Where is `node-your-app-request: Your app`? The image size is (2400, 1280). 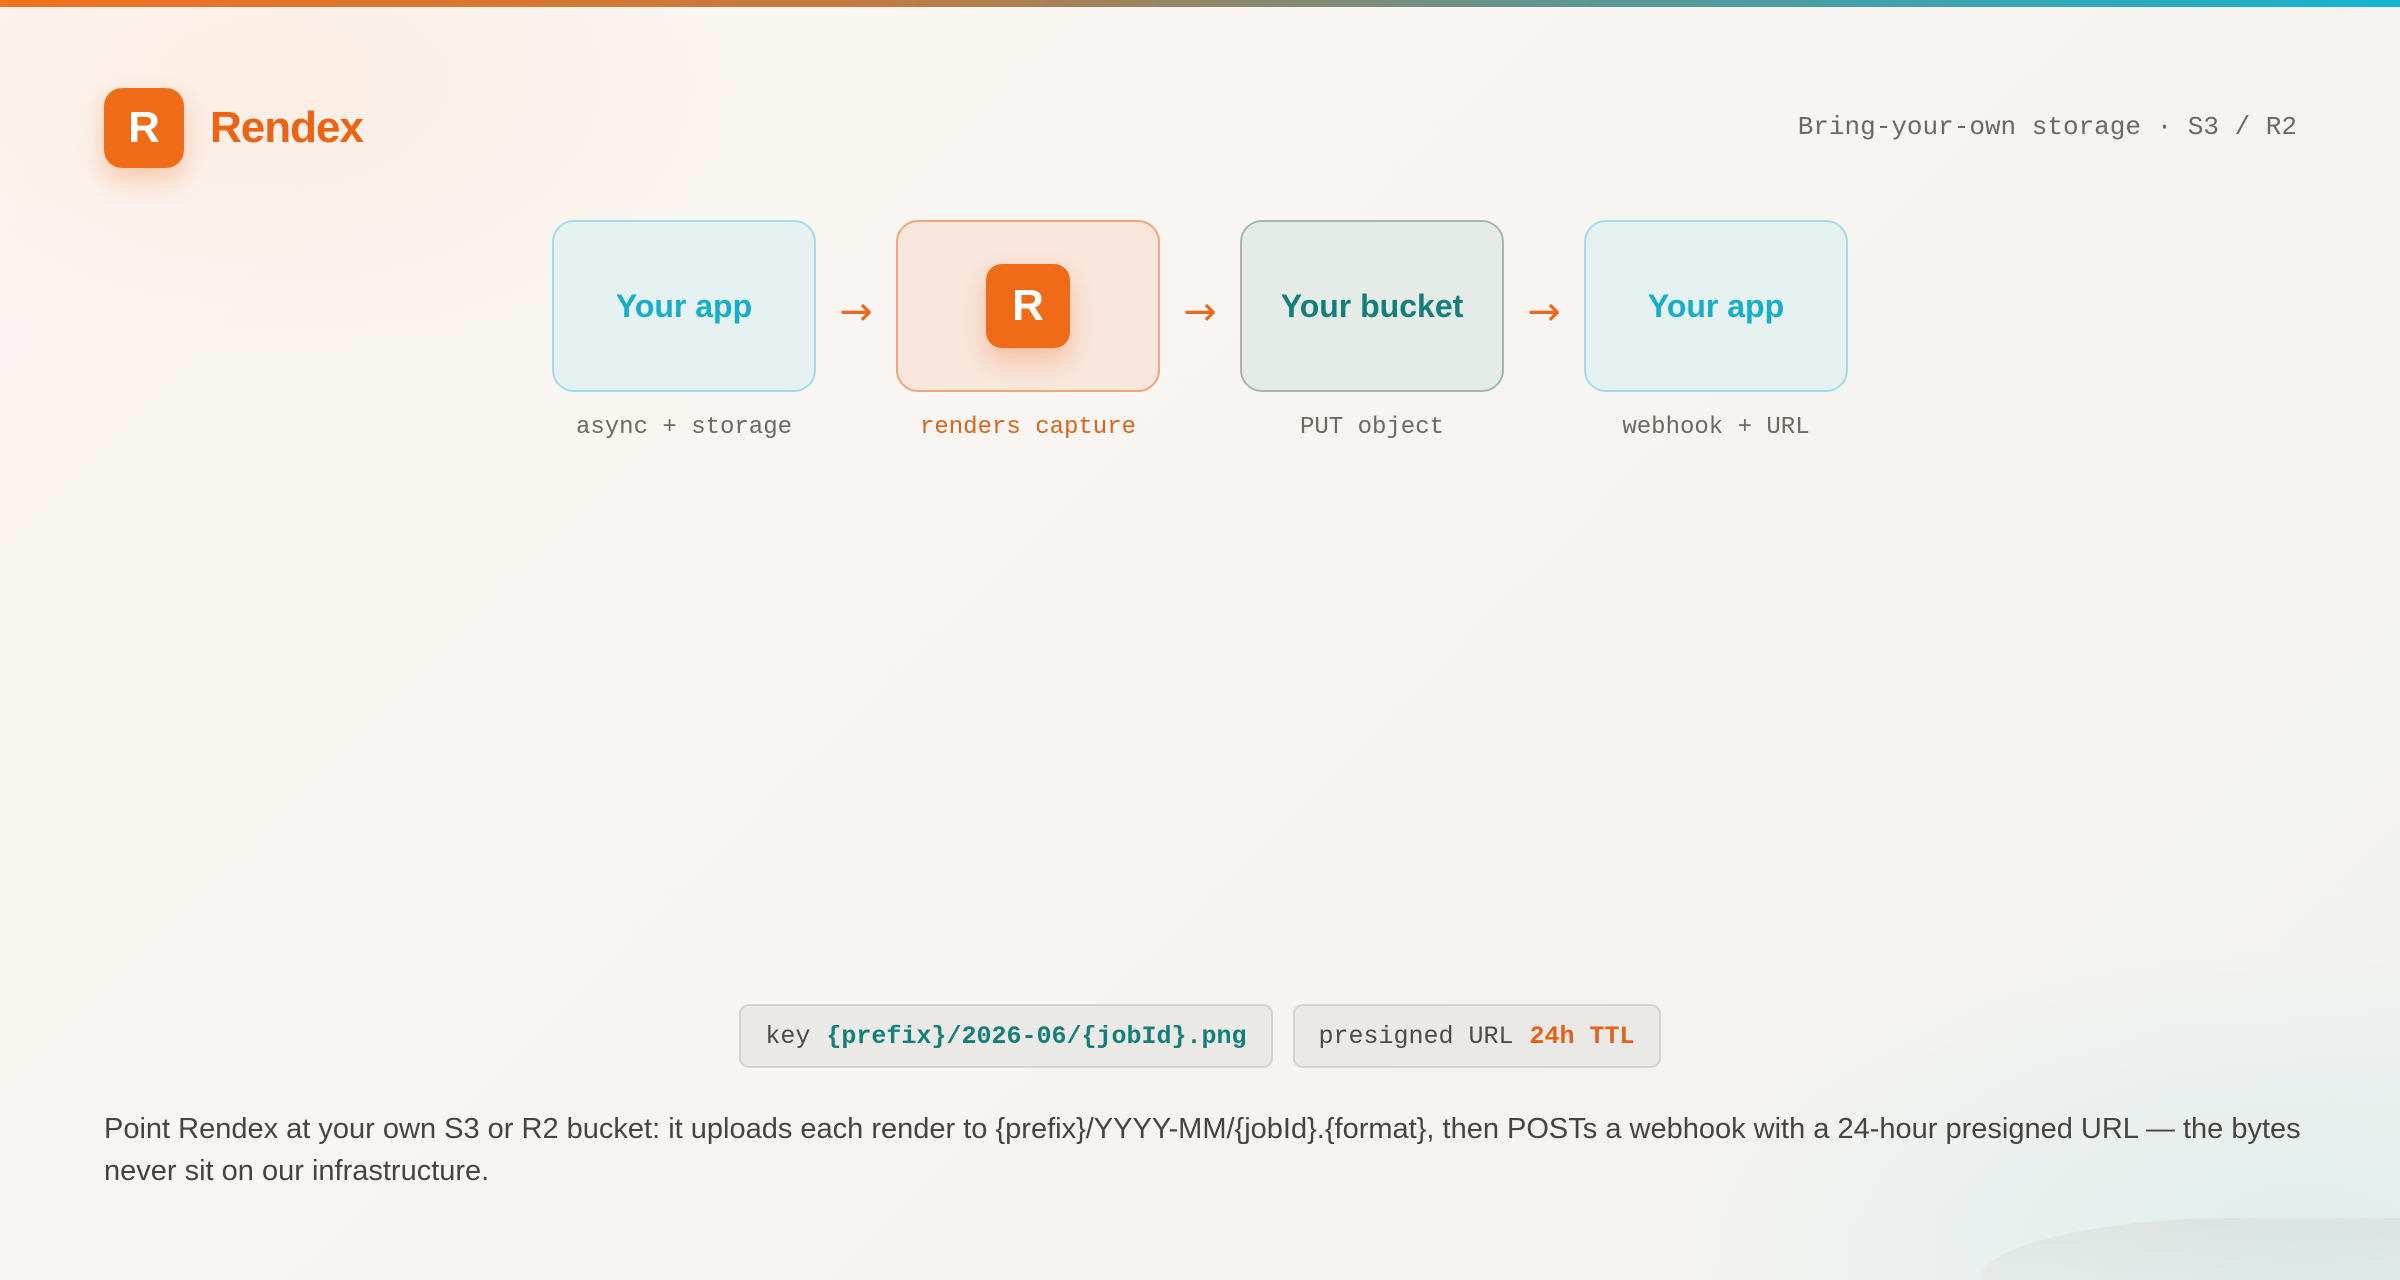
node-your-app-request: Your app is located at coordinates (684, 306).